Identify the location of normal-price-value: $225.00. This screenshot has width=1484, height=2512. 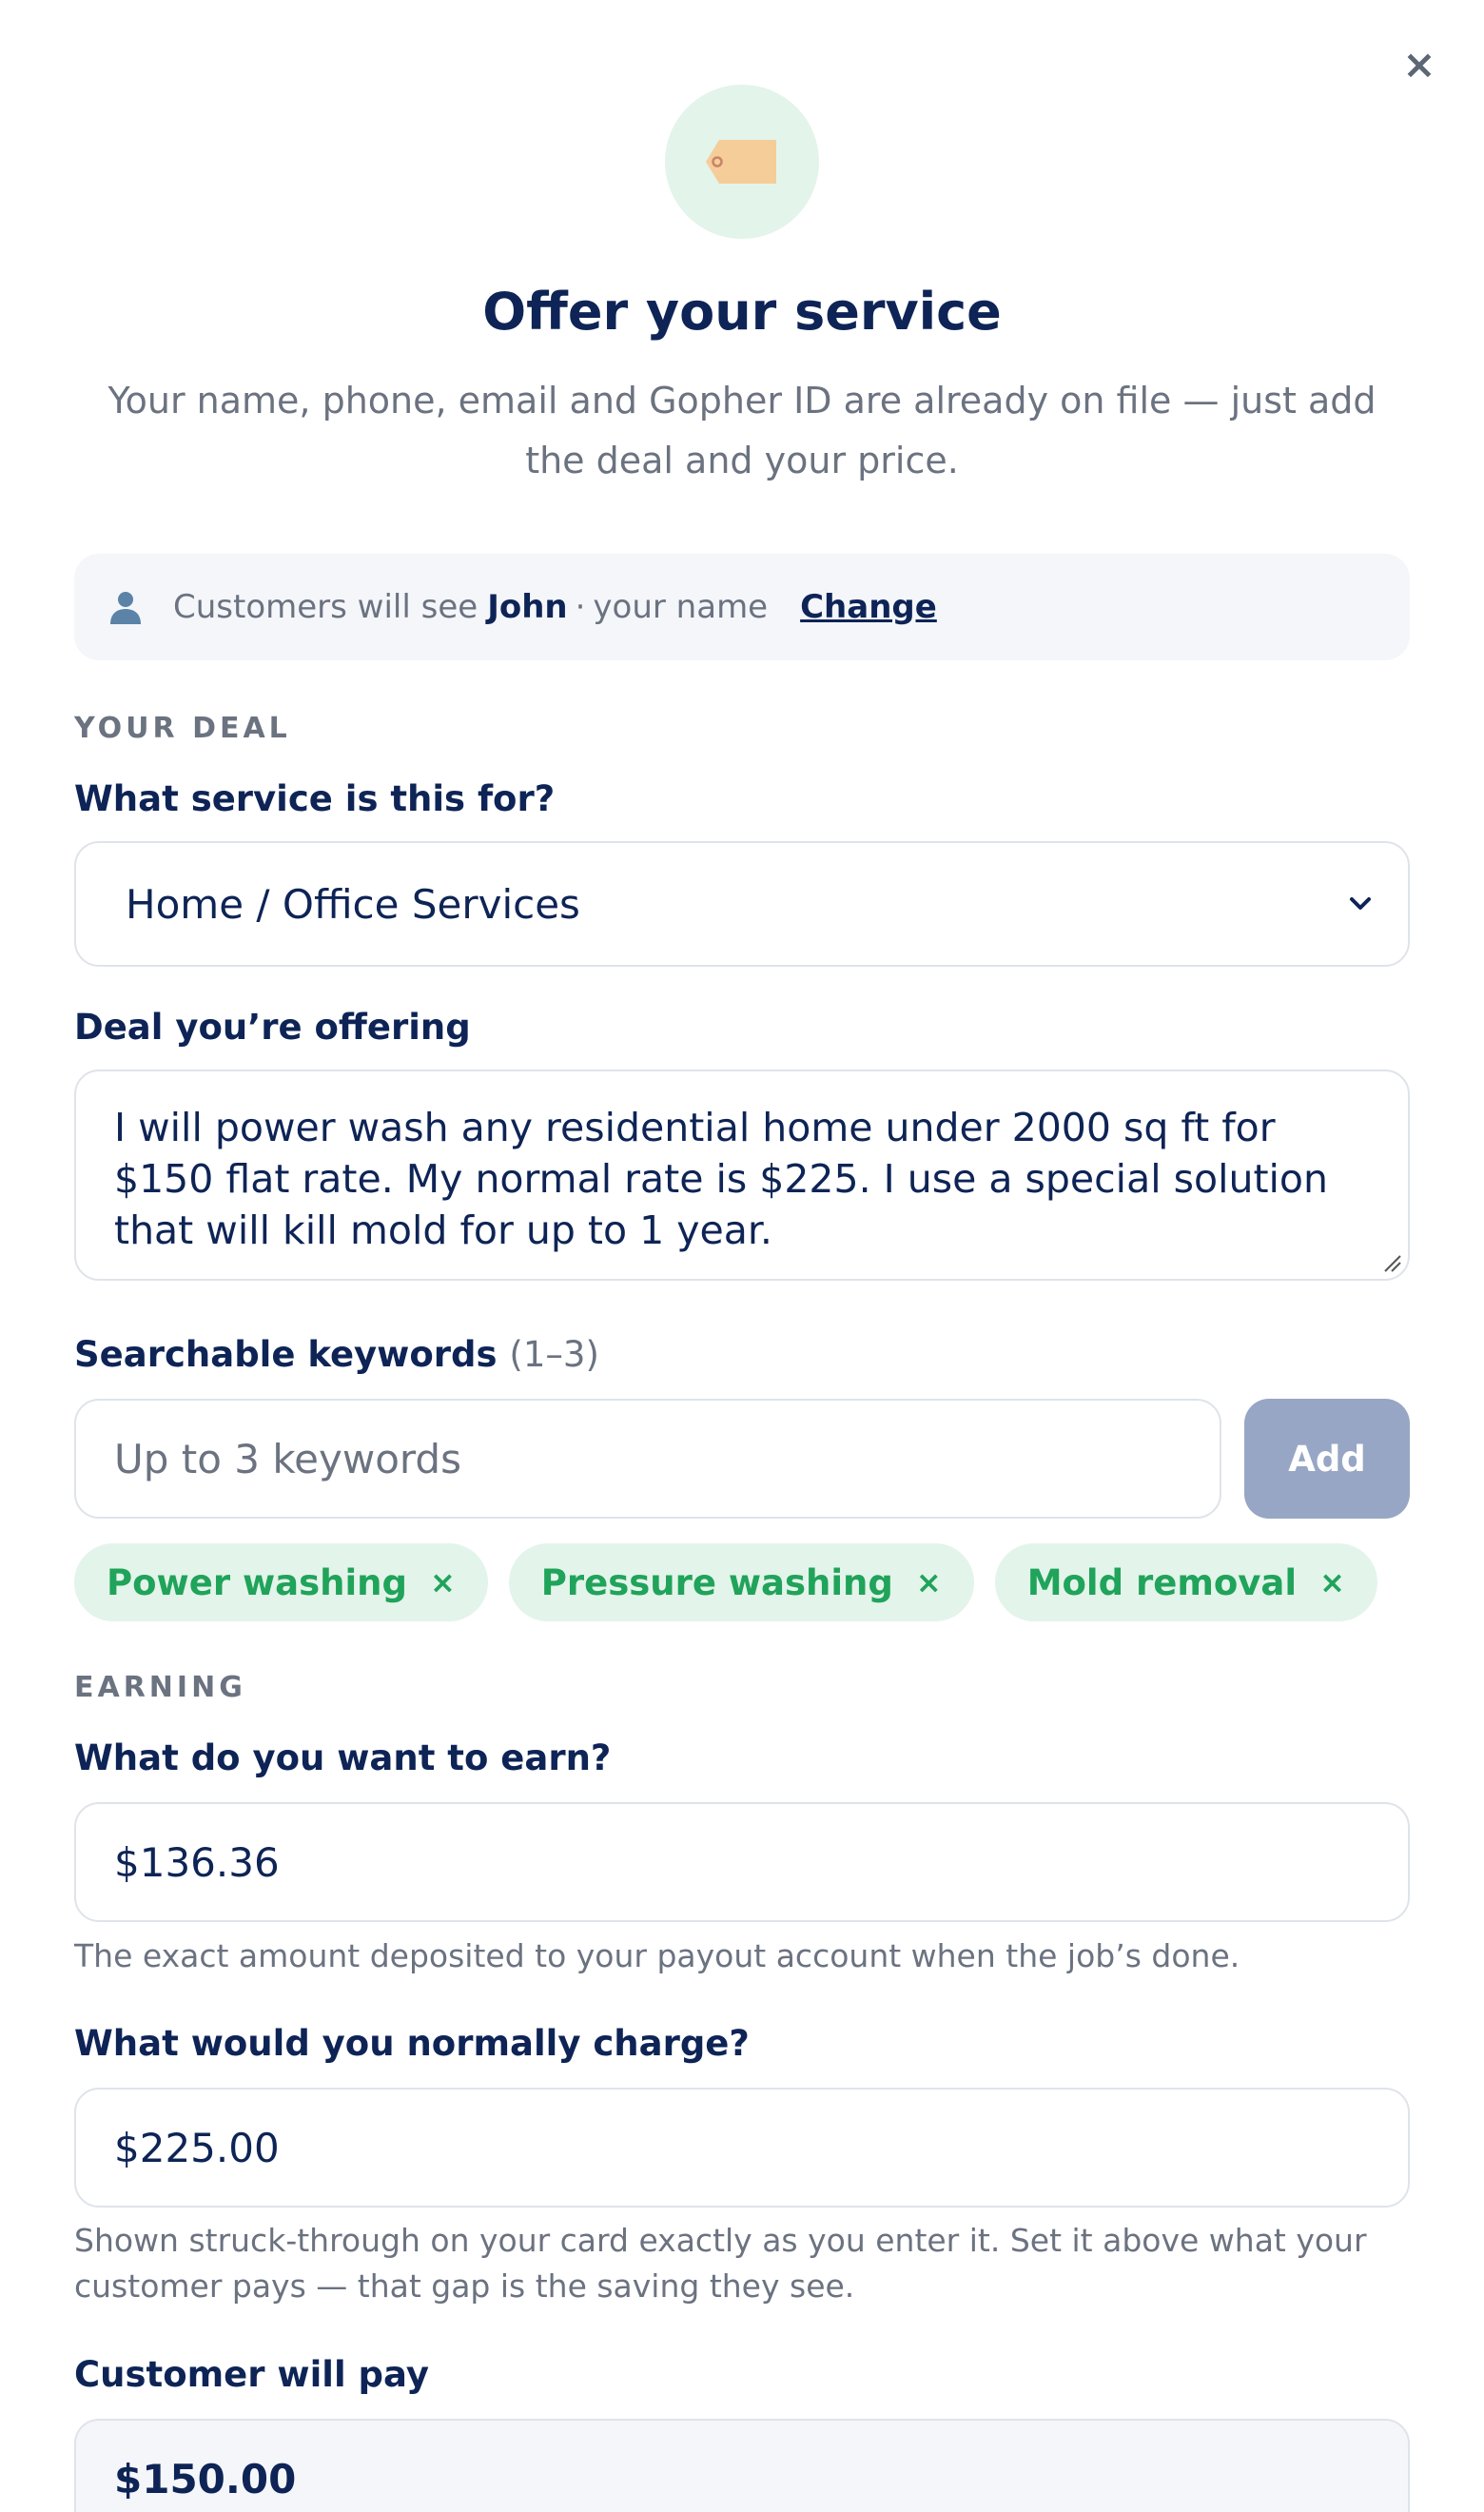
(197, 2147).